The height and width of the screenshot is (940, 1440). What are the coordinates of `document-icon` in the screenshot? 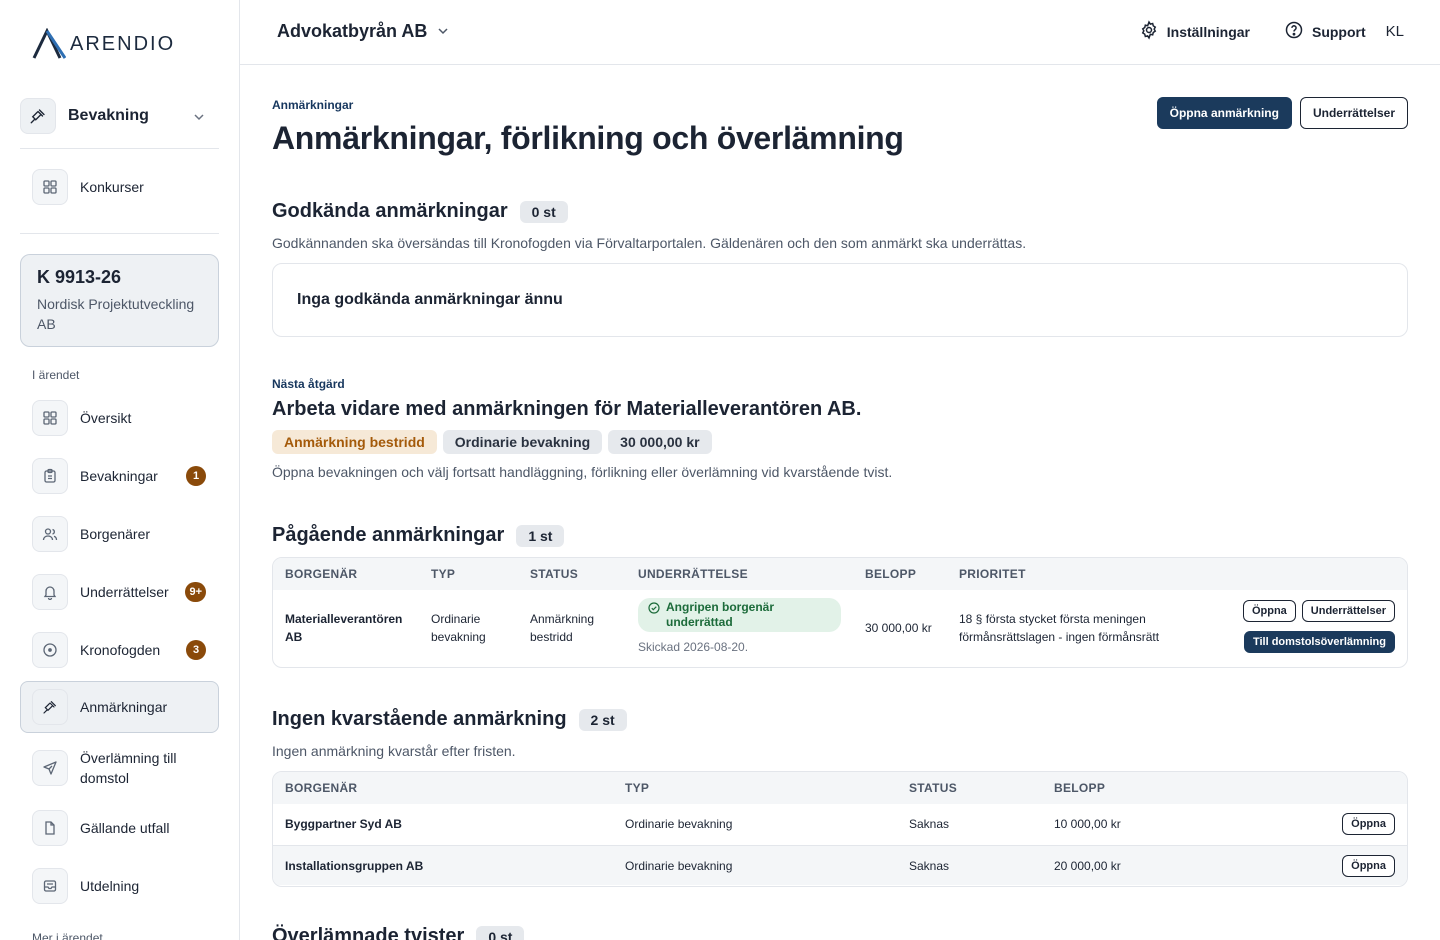 It's located at (50, 828).